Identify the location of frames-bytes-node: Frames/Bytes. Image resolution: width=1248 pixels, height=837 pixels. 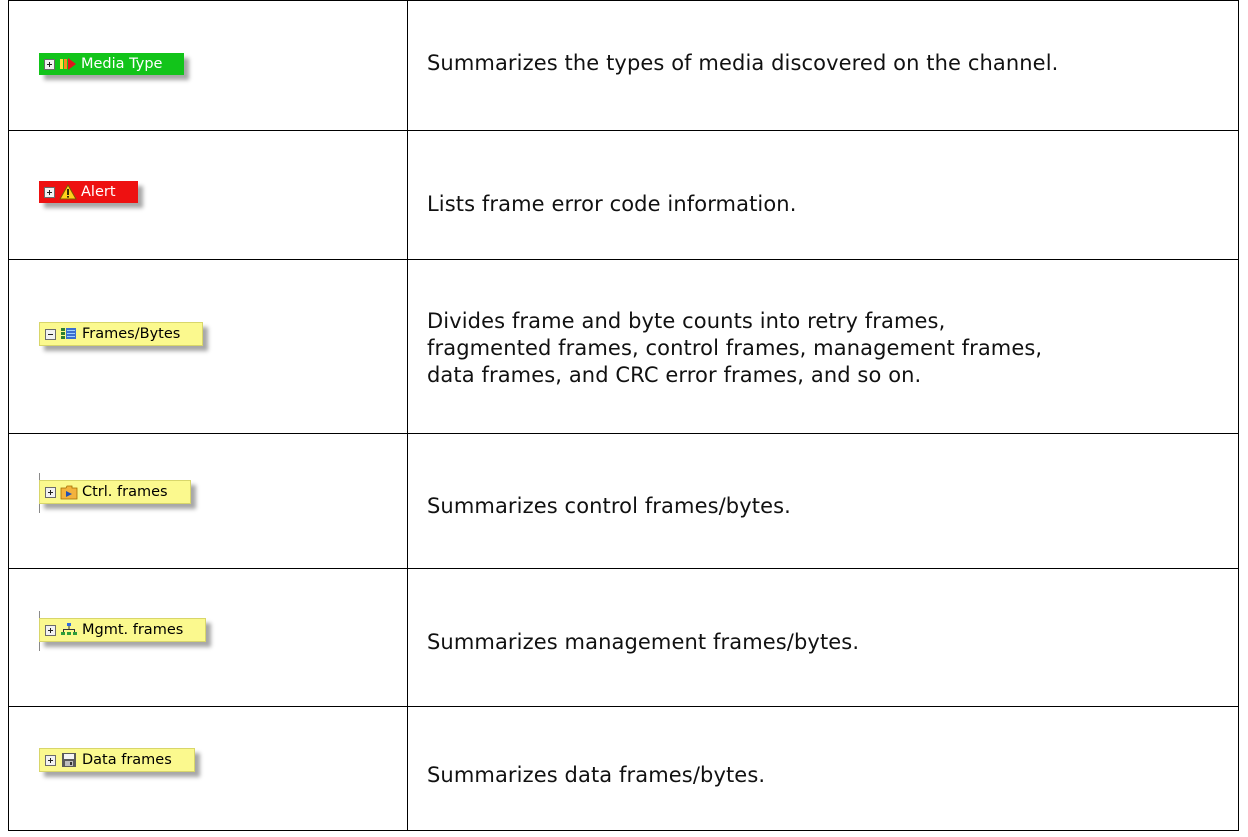
(121, 334).